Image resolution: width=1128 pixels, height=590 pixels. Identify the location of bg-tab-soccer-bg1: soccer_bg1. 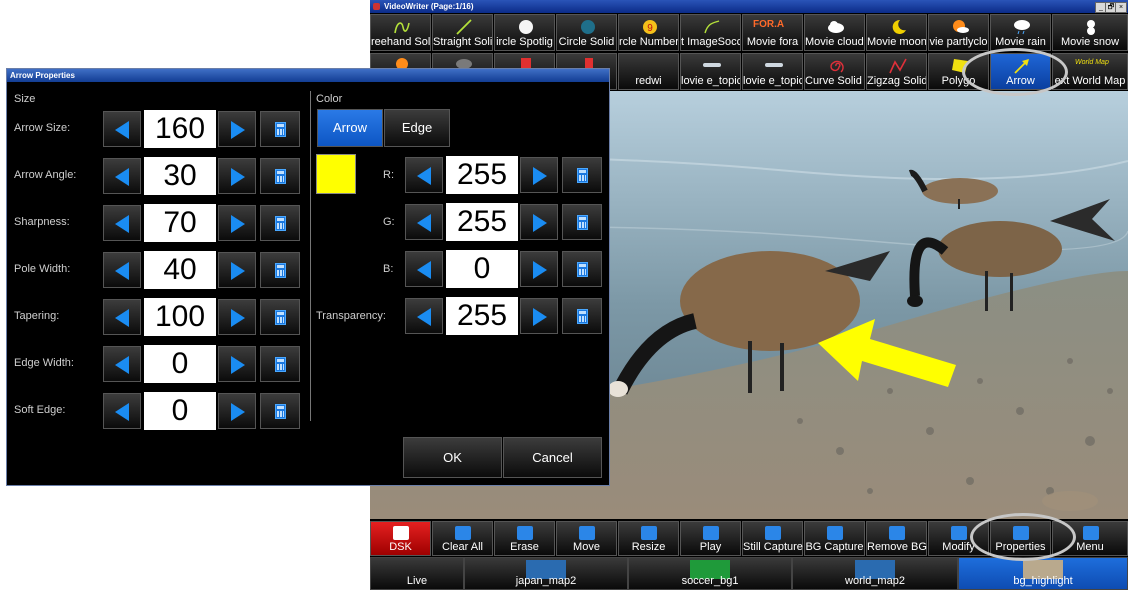
(710, 573).